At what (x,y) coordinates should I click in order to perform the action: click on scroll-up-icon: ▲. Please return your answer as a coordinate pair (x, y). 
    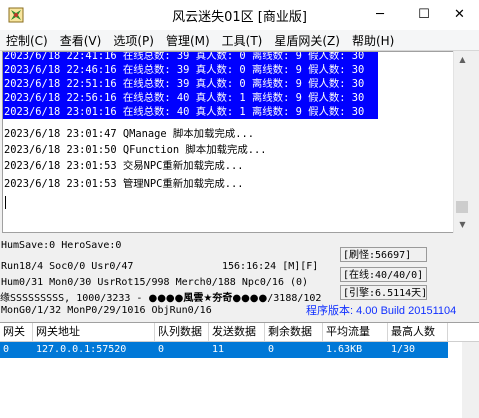
    Looking at the image, I should click on (462, 59).